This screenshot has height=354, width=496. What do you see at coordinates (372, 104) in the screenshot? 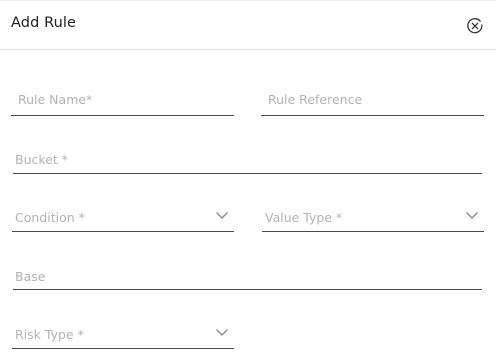
I see `rule-reference-field: Rule Reference` at bounding box center [372, 104].